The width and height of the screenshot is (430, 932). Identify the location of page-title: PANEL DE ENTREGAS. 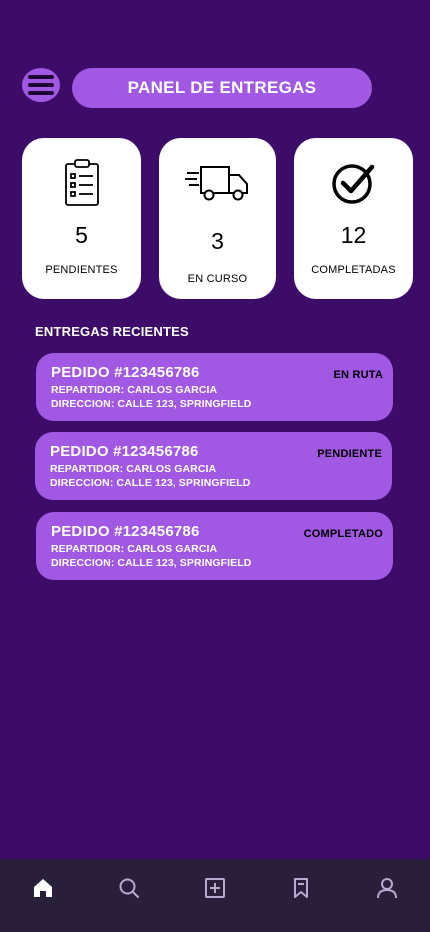
(222, 88).